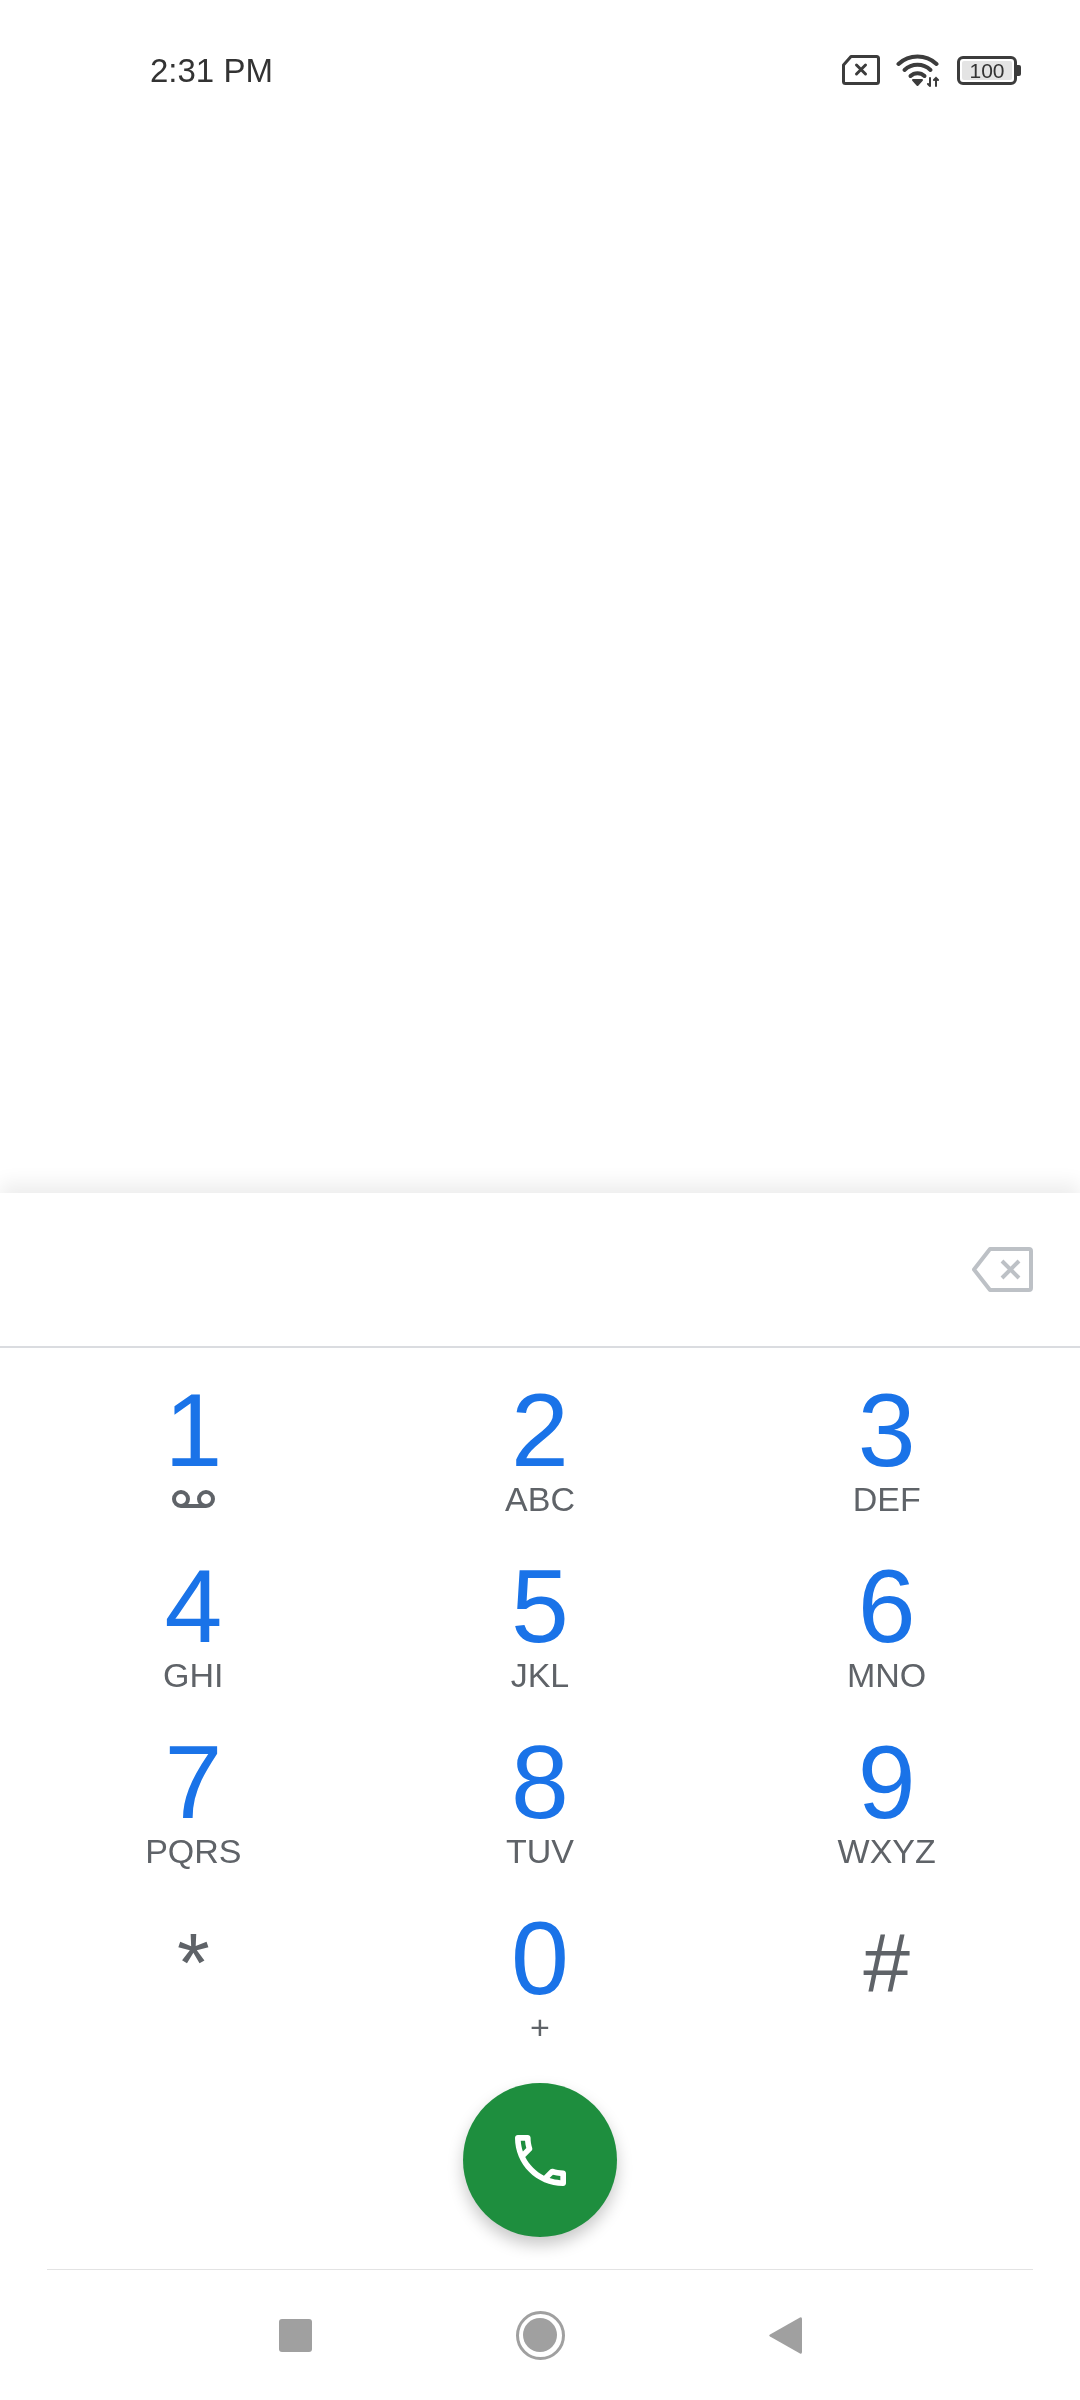  I want to click on dial-key: 0 +, so click(540, 1994).